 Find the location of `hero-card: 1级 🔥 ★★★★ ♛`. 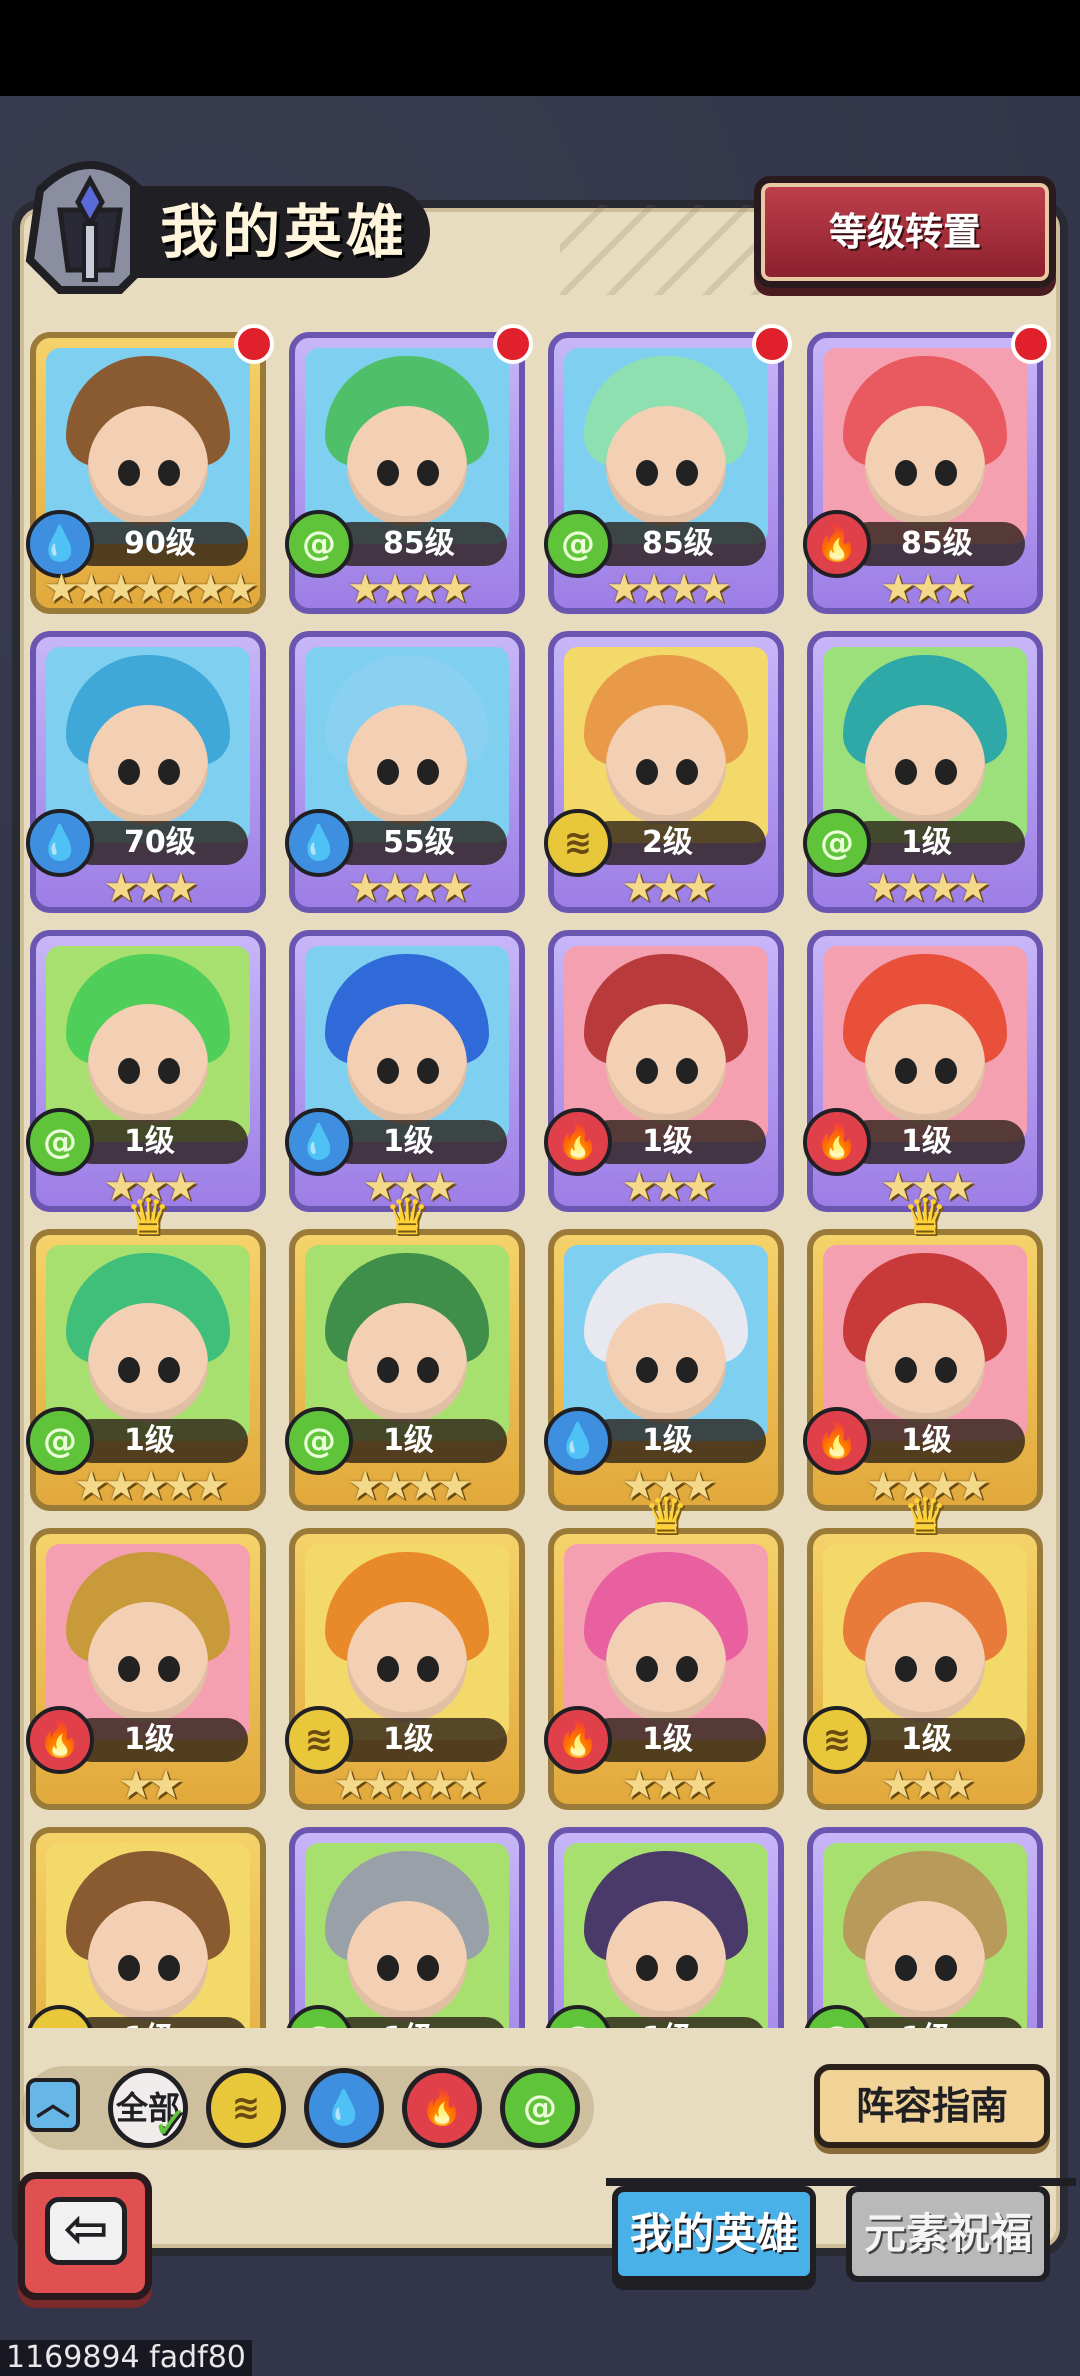

hero-card: 1级 🔥 ★★★★ ♛ is located at coordinates (923, 1351).